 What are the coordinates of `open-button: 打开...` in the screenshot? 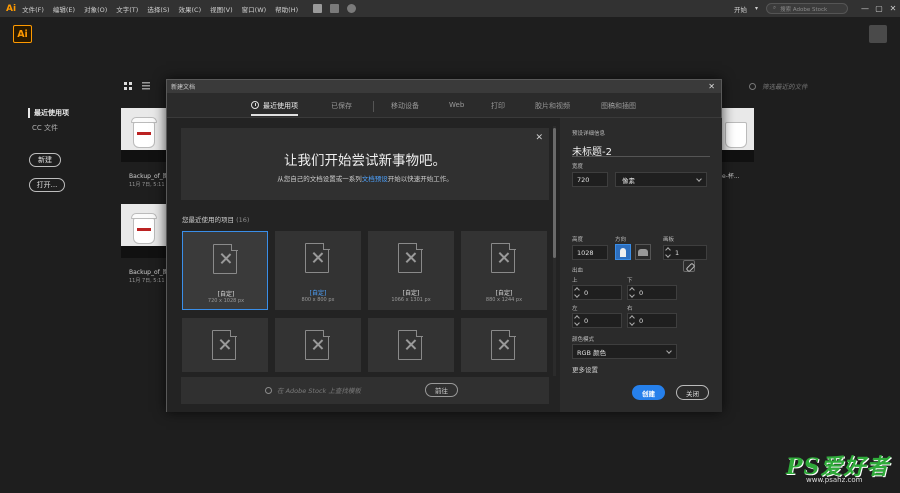 It's located at (47, 185).